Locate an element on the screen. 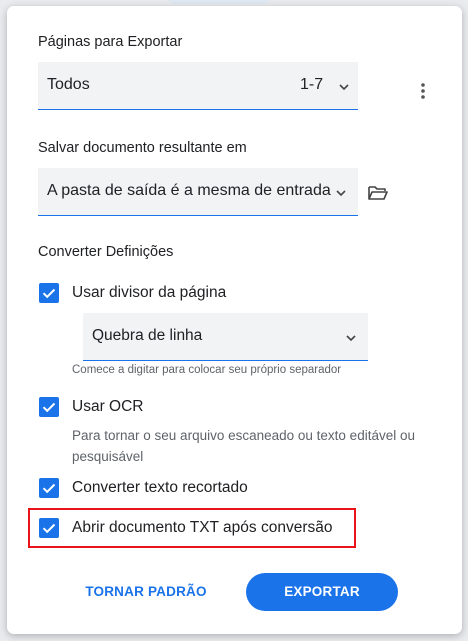 Image resolution: width=468 pixels, height=641 pixels. output-folder-select: A pasta de saída é a mesma de entrada is located at coordinates (198, 192).